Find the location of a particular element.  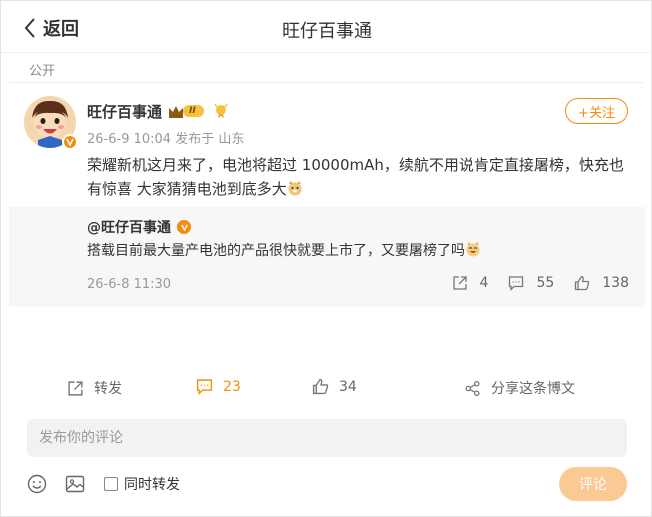

like-count-value: 138 is located at coordinates (615, 283).